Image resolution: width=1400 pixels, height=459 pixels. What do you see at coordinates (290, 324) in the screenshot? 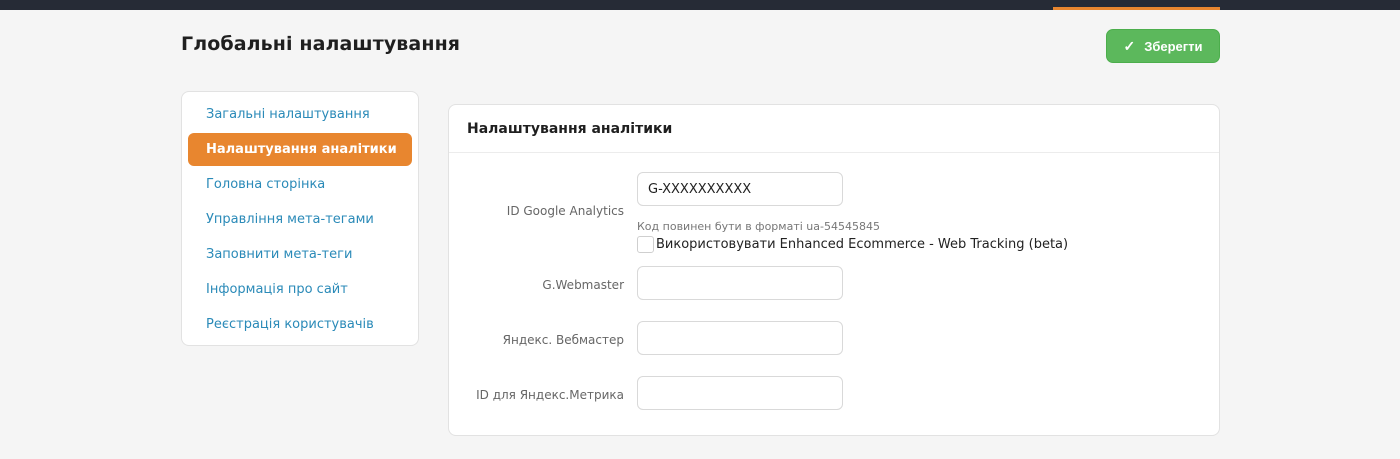
I see `sidebar-item-label: Реєстрація користувачів` at bounding box center [290, 324].